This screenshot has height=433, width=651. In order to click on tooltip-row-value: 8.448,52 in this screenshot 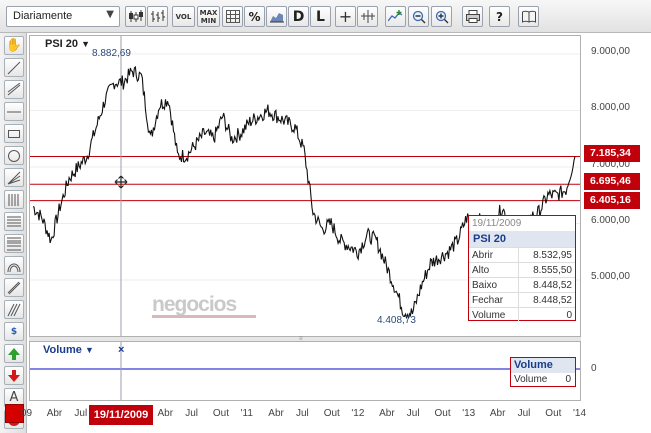, I will do `click(546, 285)`.